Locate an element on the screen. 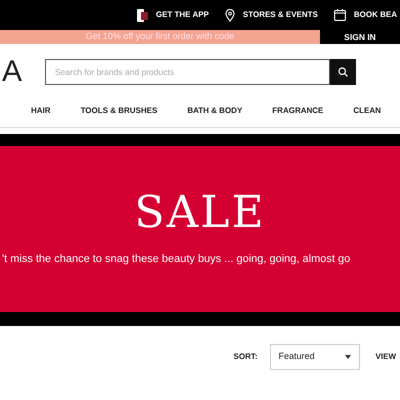 The image size is (400, 400). caret-icon is located at coordinates (347, 357).